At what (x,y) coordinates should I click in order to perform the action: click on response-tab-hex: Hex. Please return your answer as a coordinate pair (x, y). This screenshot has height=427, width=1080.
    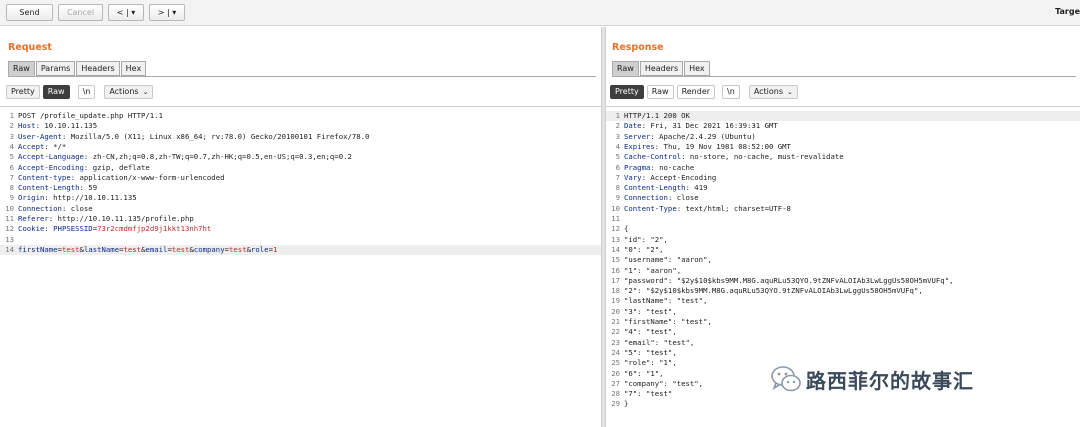
    Looking at the image, I should click on (697, 68).